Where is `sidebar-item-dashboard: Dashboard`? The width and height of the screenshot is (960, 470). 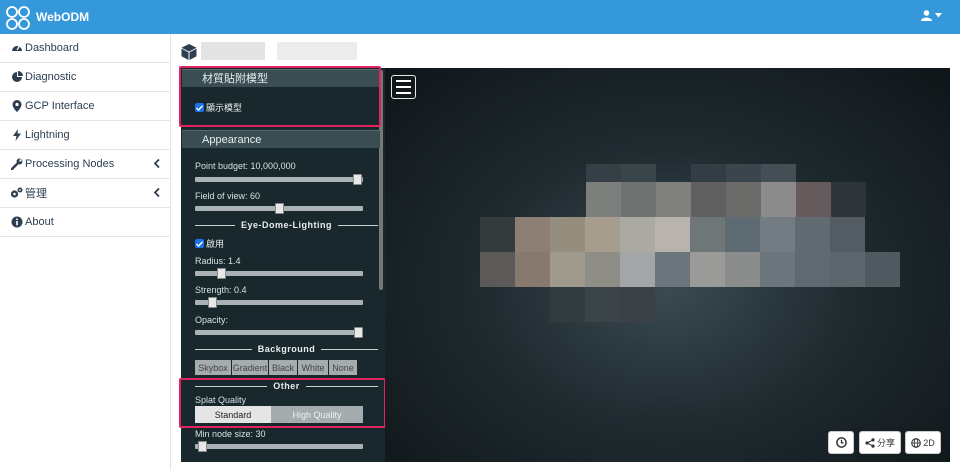 sidebar-item-dashboard: Dashboard is located at coordinates (85, 48).